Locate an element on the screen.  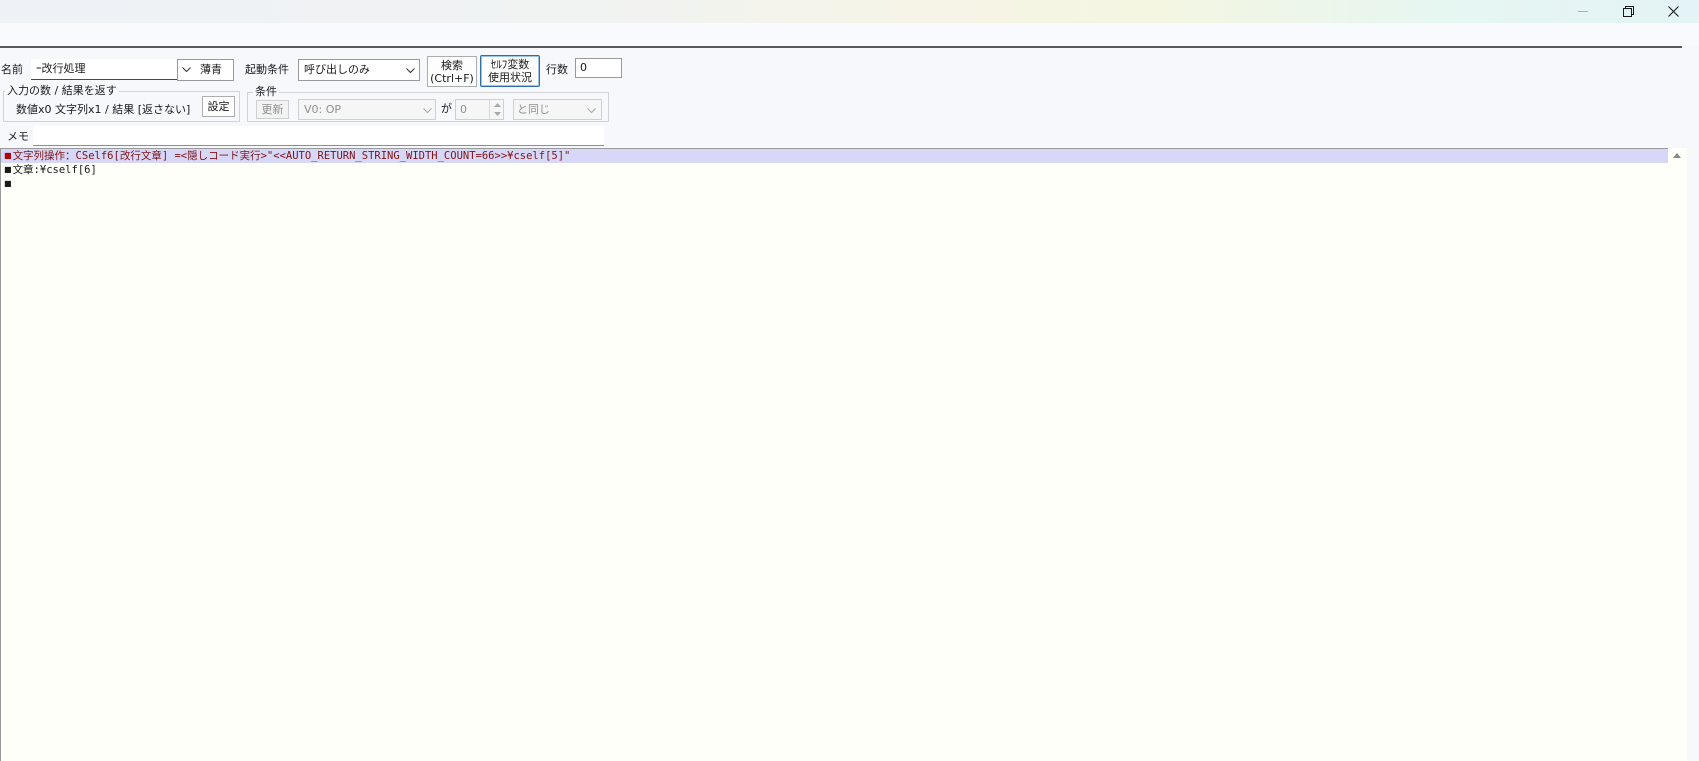
line-count-value: 0 is located at coordinates (583, 67).